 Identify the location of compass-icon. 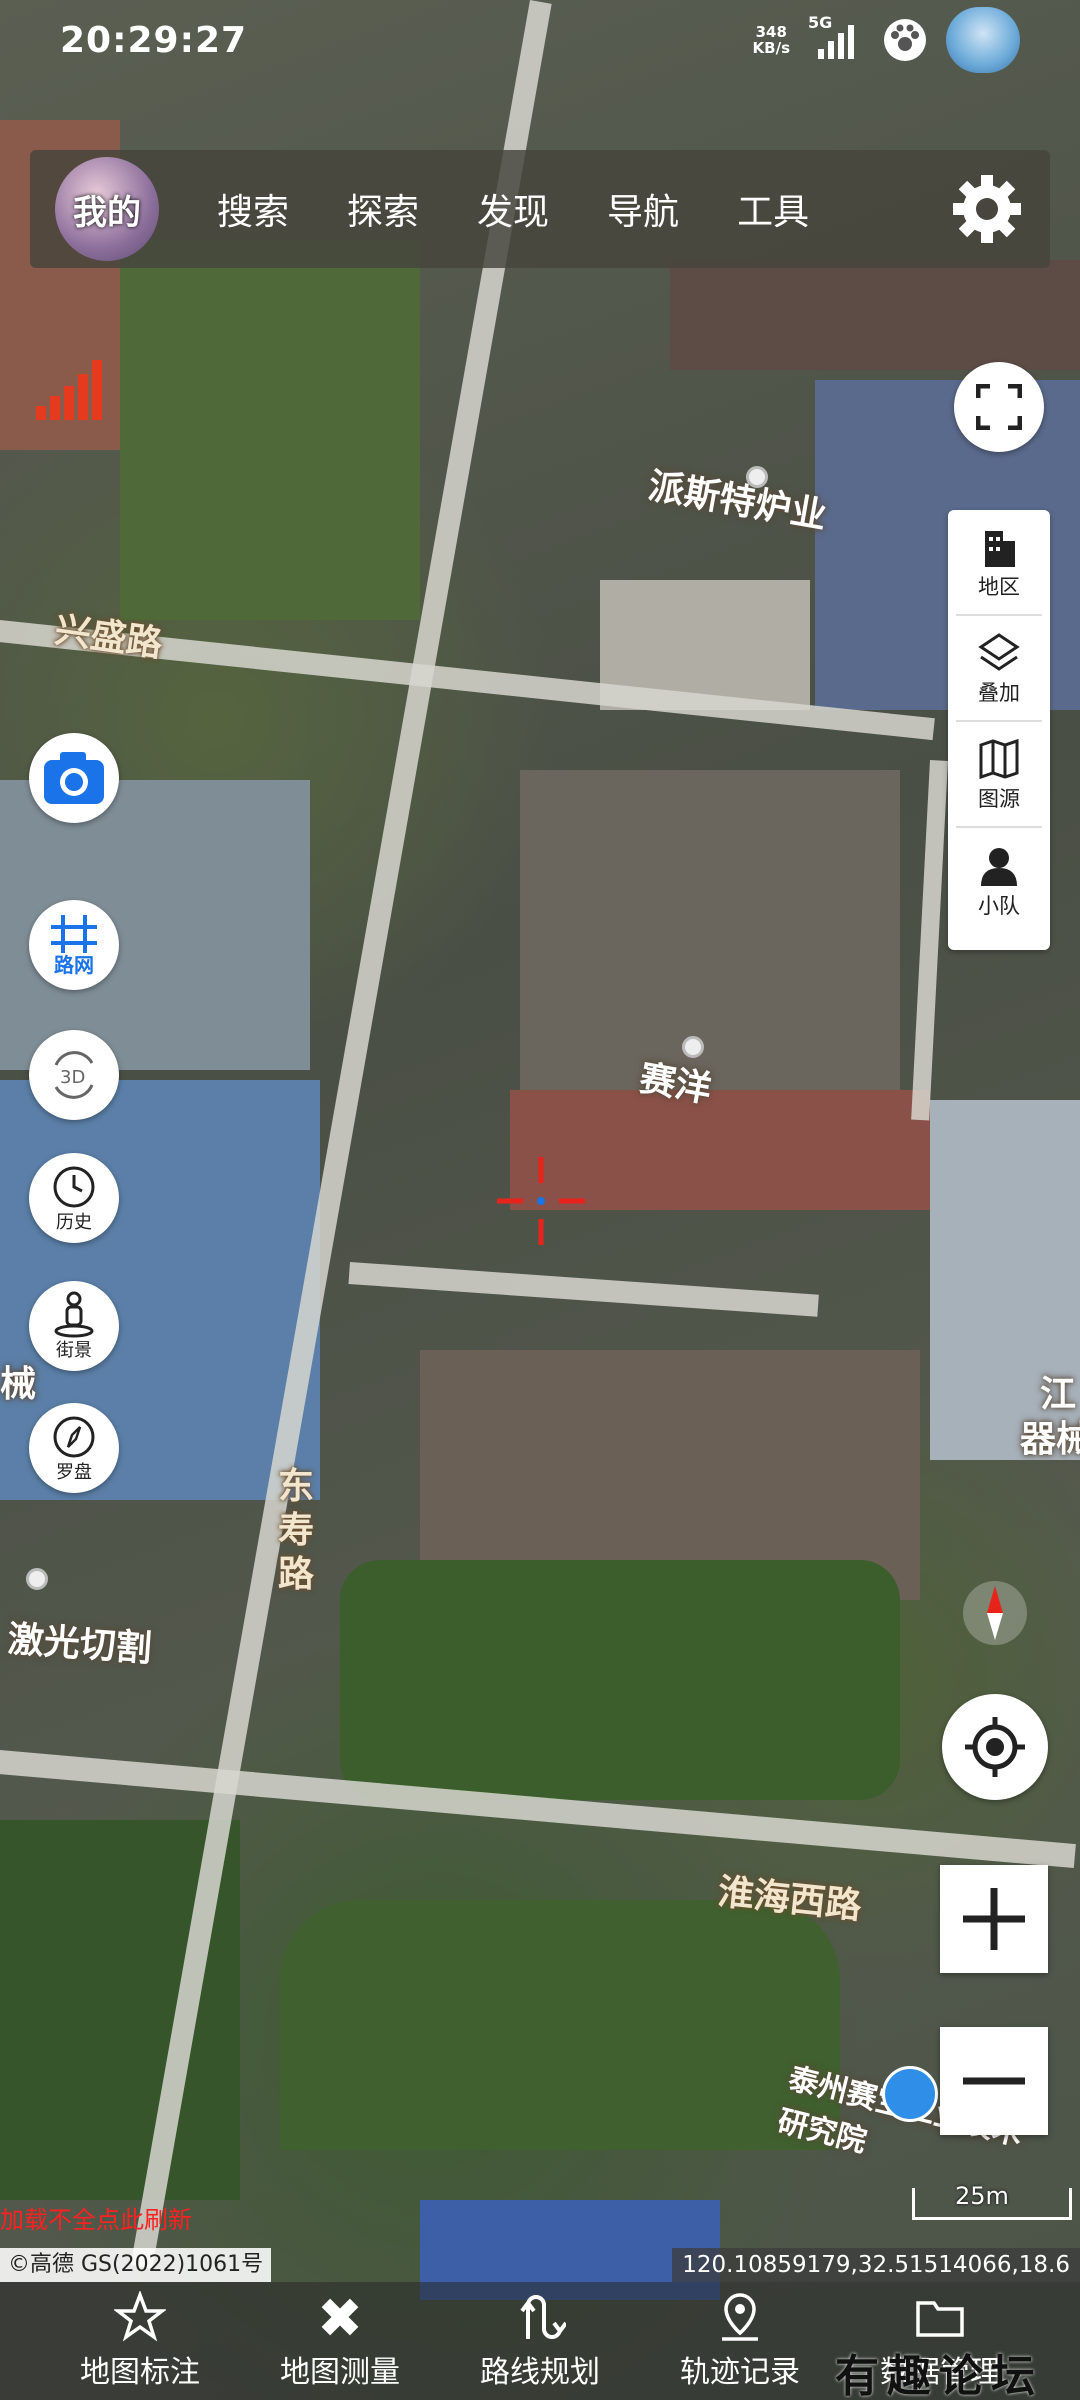
(74, 1437).